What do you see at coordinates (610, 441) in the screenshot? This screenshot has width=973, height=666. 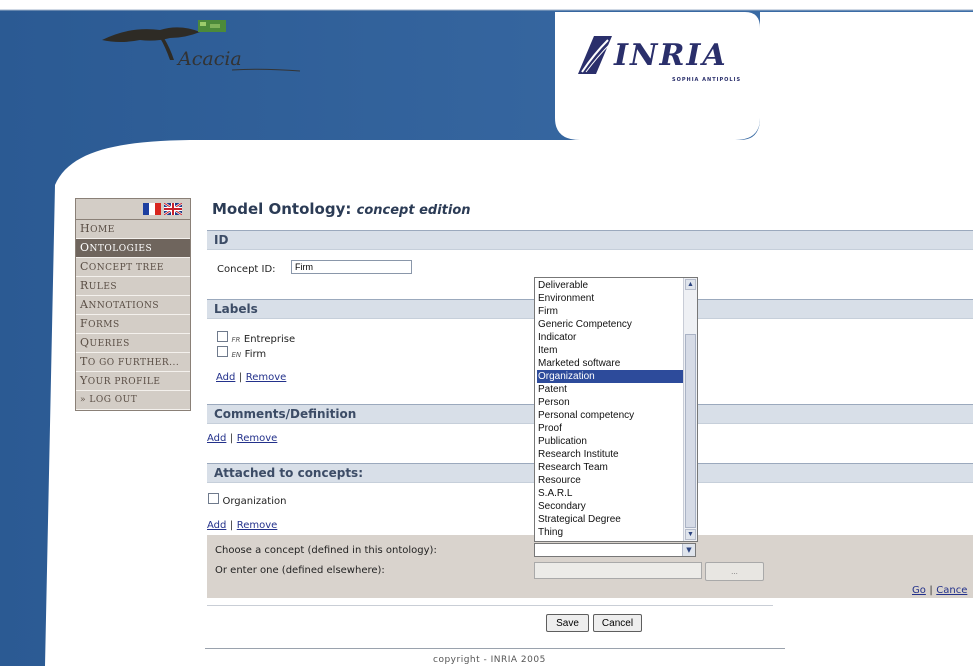 I see `concept-option: Publication` at bounding box center [610, 441].